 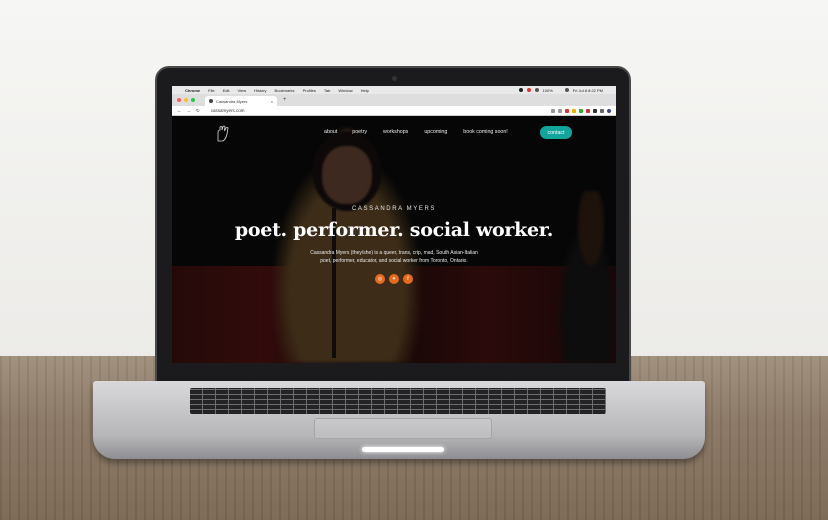 I want to click on facebook-icon: f, so click(x=408, y=278).